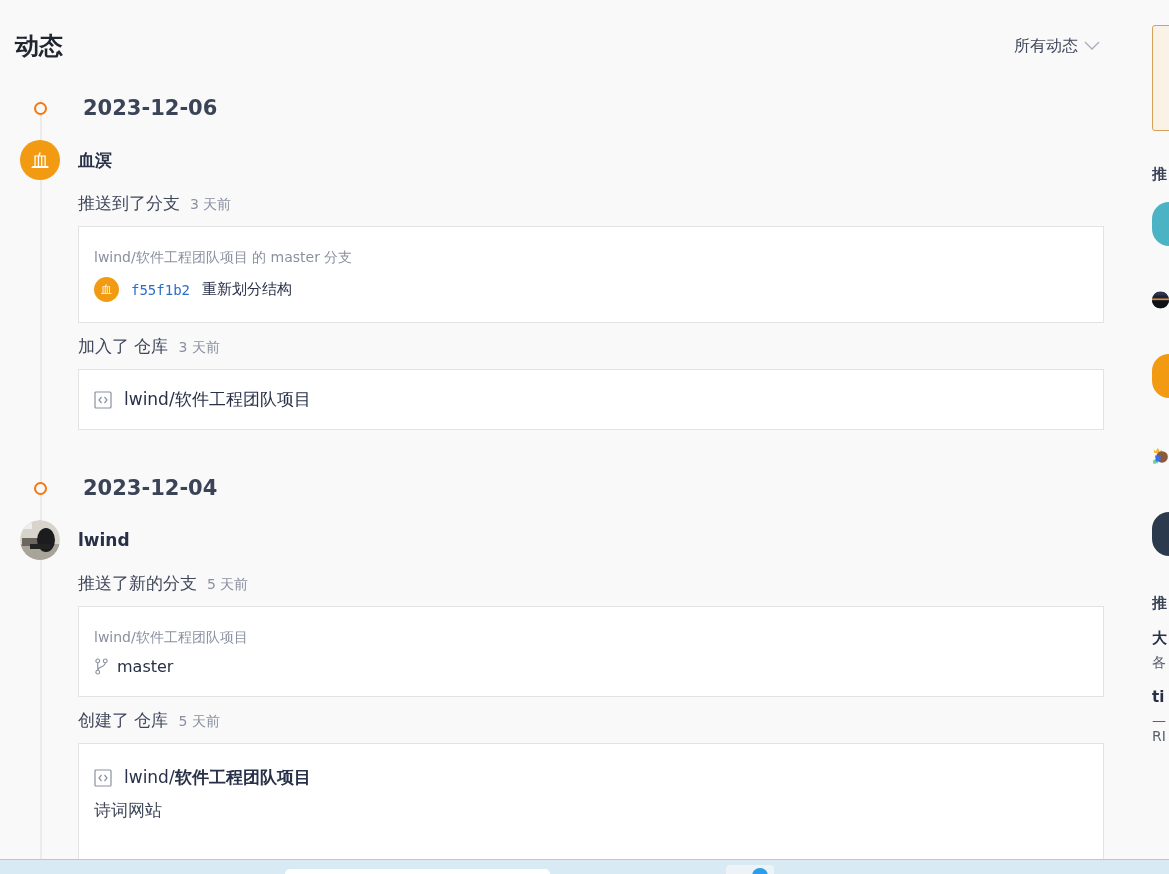  Describe the element at coordinates (1059, 46) in the screenshot. I see `filter-dropdown: 所有动态` at that location.